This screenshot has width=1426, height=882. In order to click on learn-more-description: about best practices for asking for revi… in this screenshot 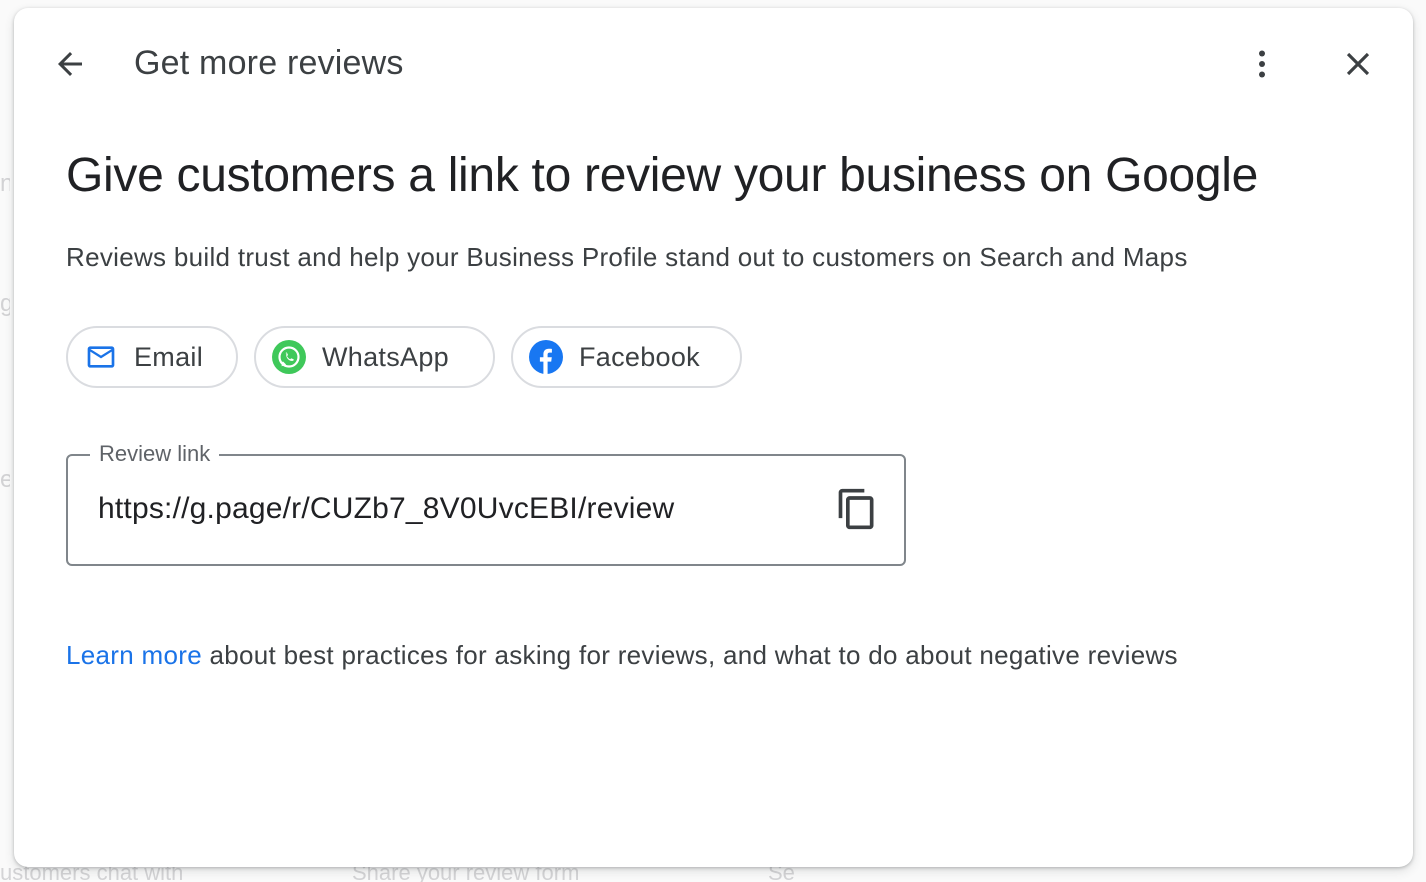, I will do `click(689, 655)`.